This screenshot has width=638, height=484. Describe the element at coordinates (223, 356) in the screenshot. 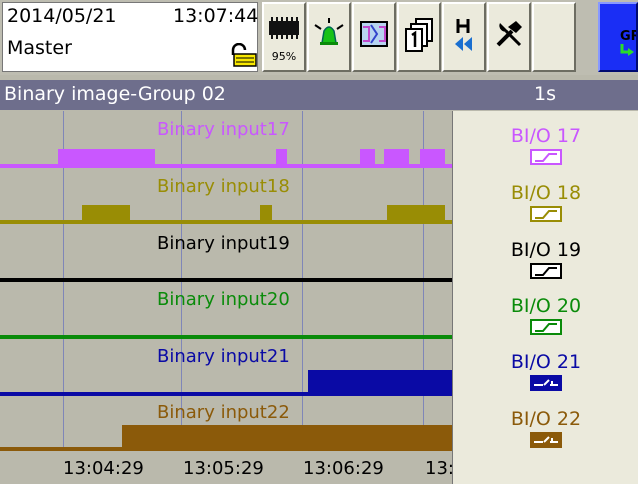

I see `series-label-21: Binary input21` at that location.